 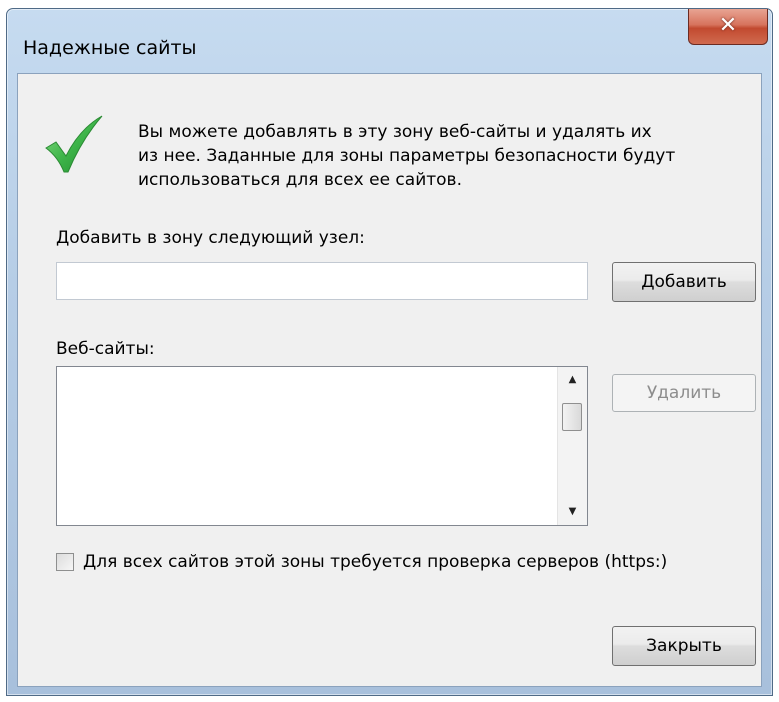 I want to click on close-window-button: ✕, so click(x=728, y=27).